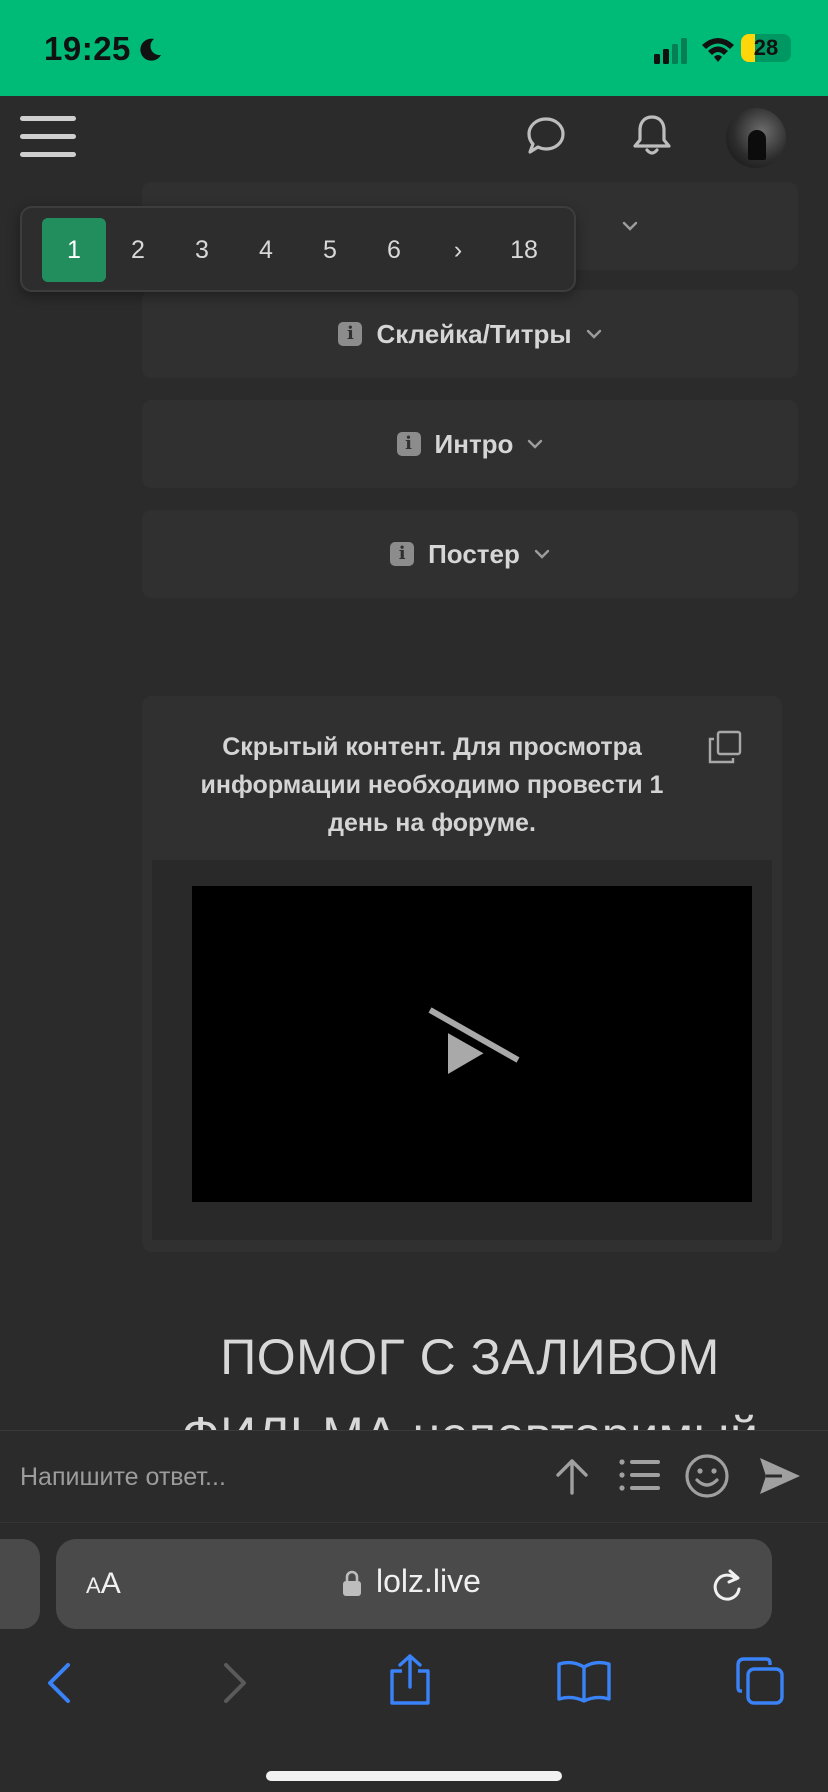 This screenshot has height=1792, width=828. Describe the element at coordinates (352, 1583) in the screenshot. I see `lock-icon` at that location.